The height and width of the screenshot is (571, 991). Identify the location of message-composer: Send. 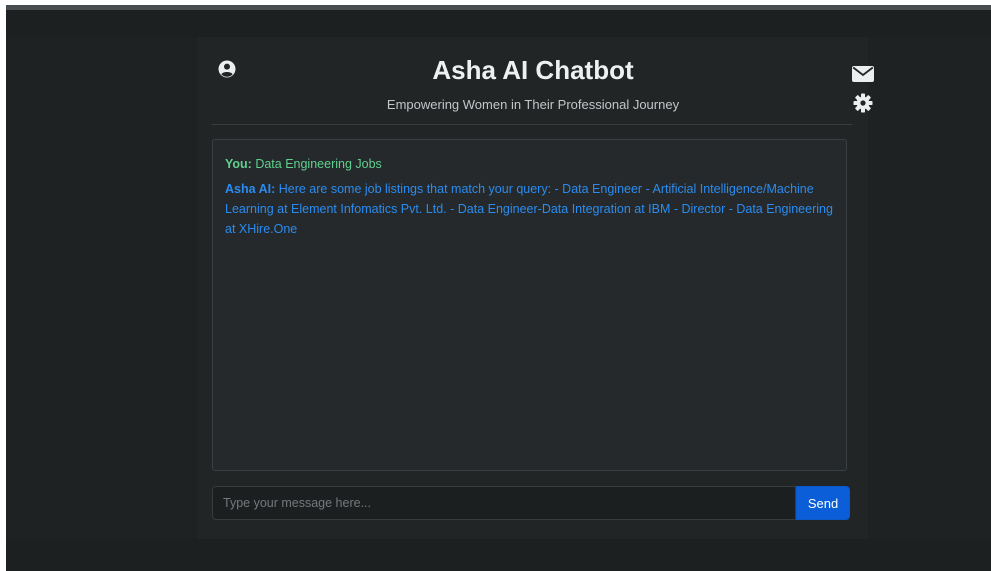
(531, 503).